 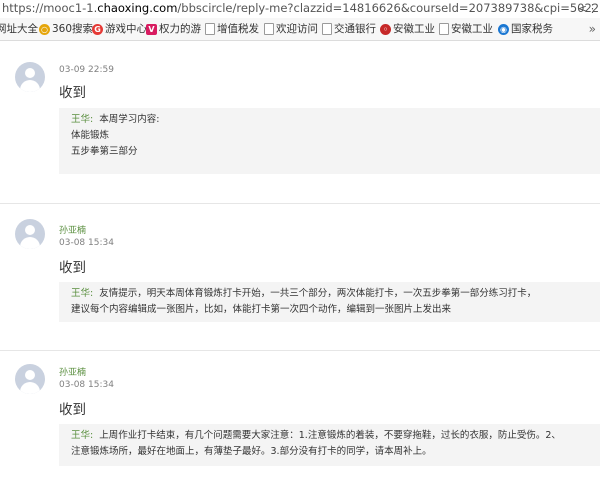 What do you see at coordinates (44, 29) in the screenshot?
I see `360-icon: ○` at bounding box center [44, 29].